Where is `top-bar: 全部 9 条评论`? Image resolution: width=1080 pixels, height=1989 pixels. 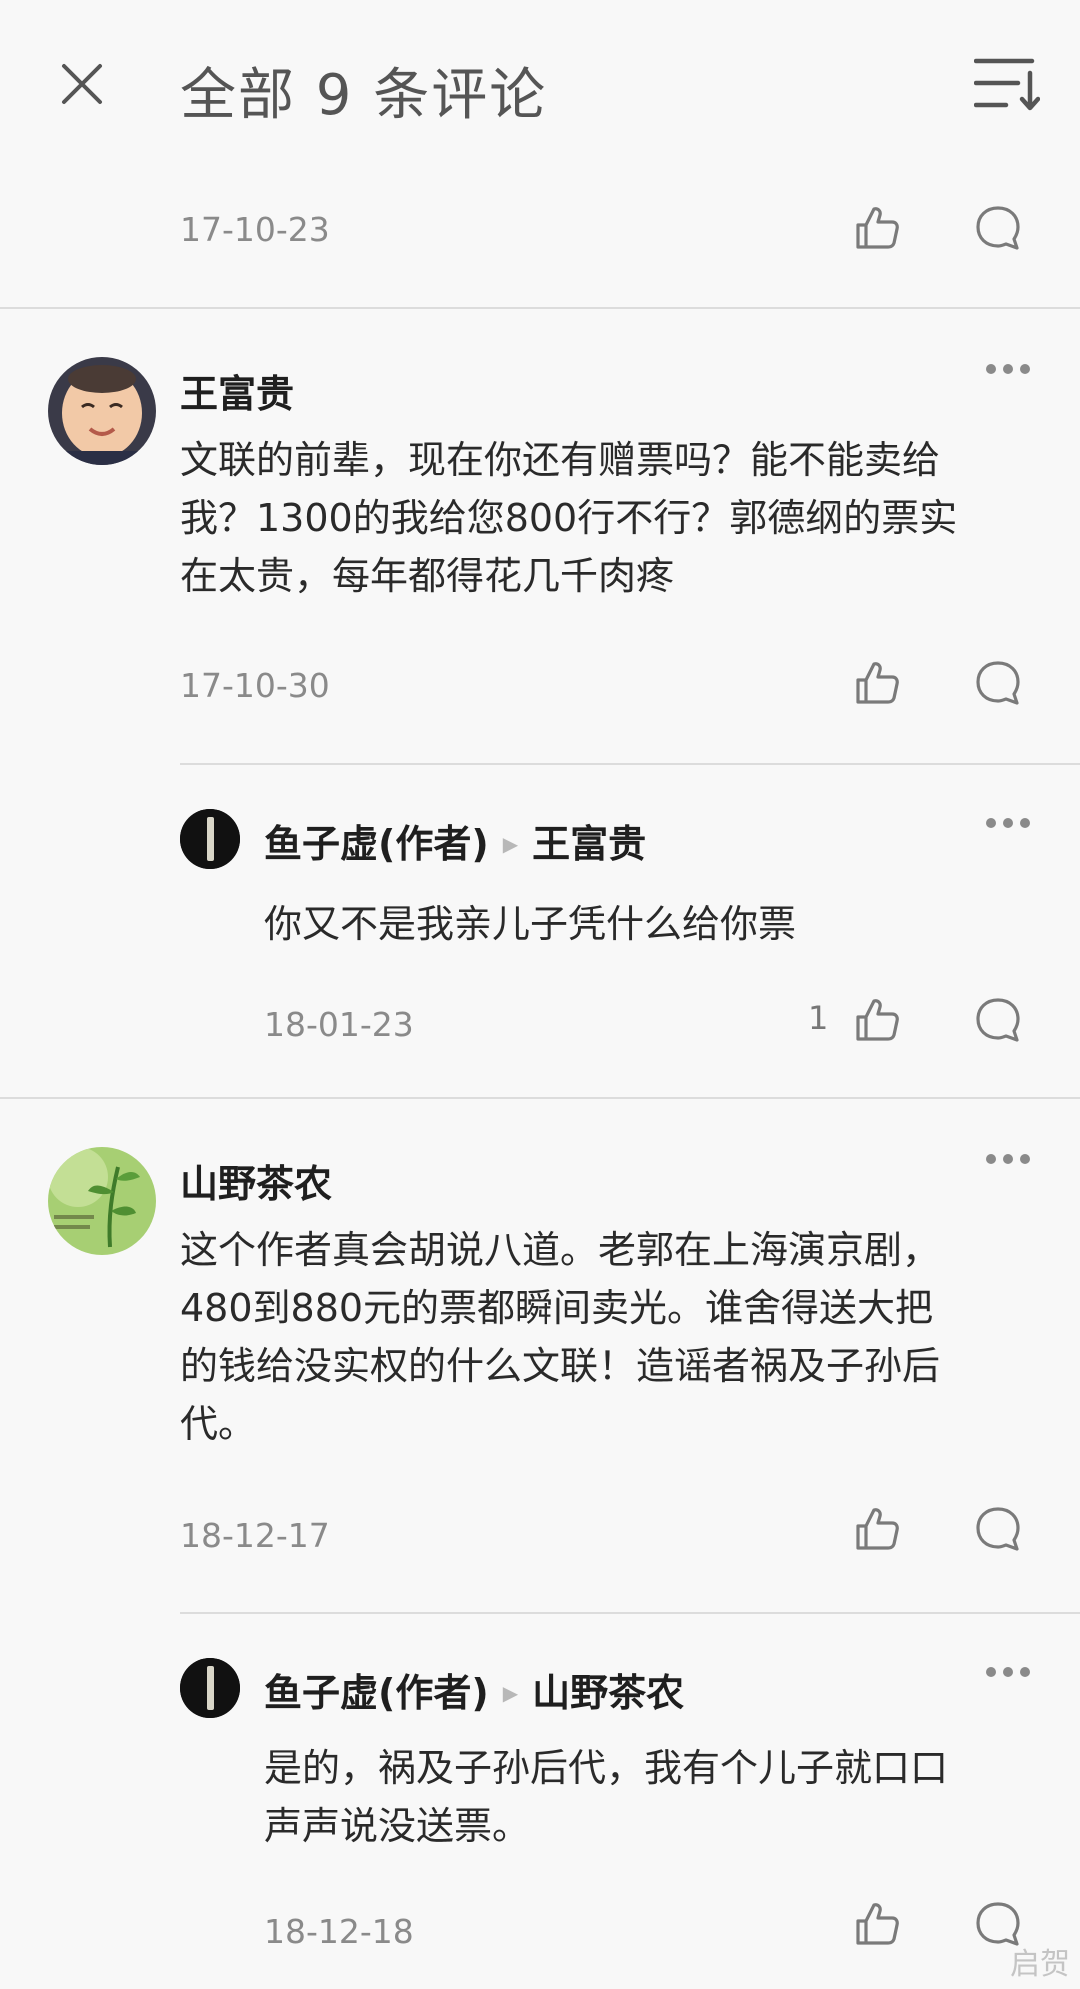 top-bar: 全部 9 条评论 is located at coordinates (540, 75).